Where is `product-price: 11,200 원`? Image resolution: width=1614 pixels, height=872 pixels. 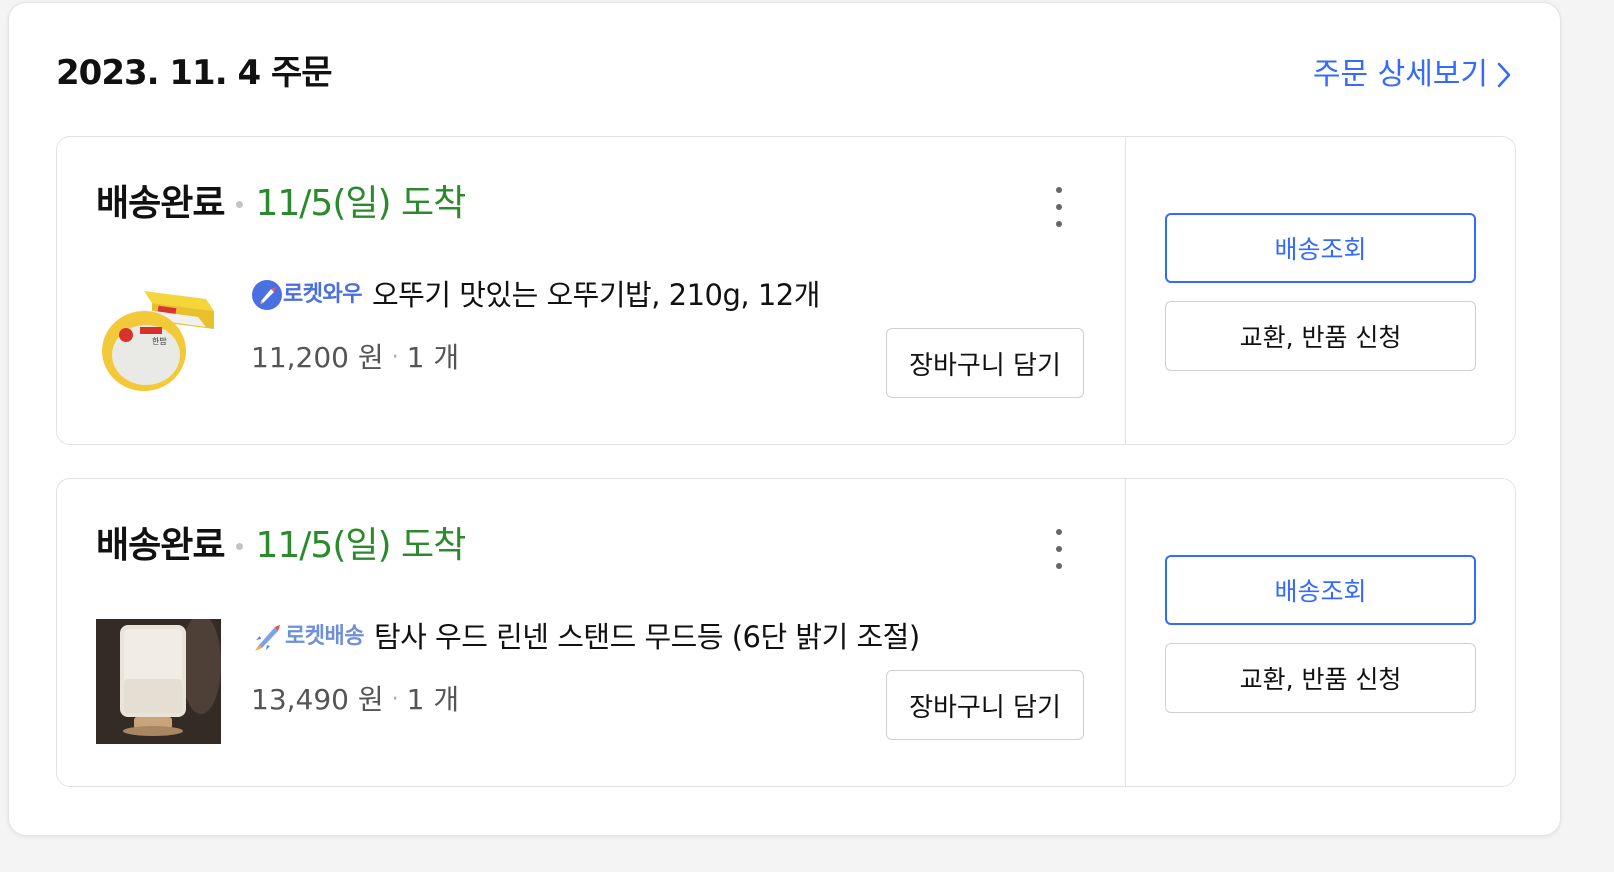 product-price: 11,200 원 is located at coordinates (317, 357).